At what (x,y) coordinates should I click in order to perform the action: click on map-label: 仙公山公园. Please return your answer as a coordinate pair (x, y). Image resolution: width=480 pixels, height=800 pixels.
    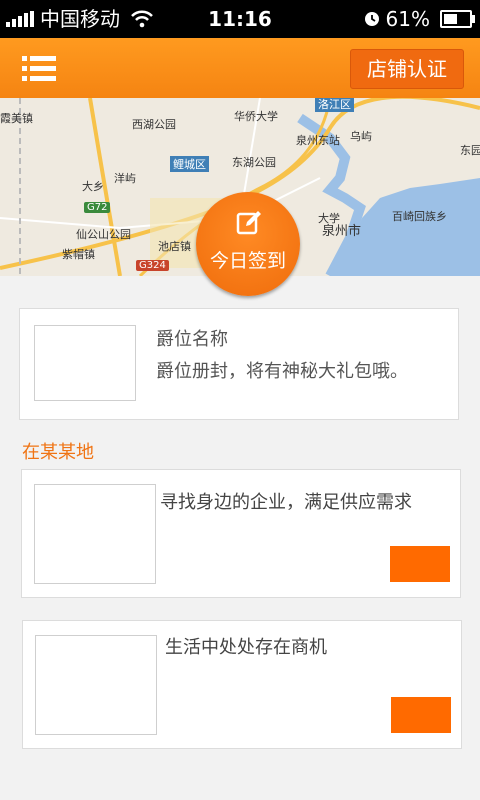
    Looking at the image, I should click on (103, 234).